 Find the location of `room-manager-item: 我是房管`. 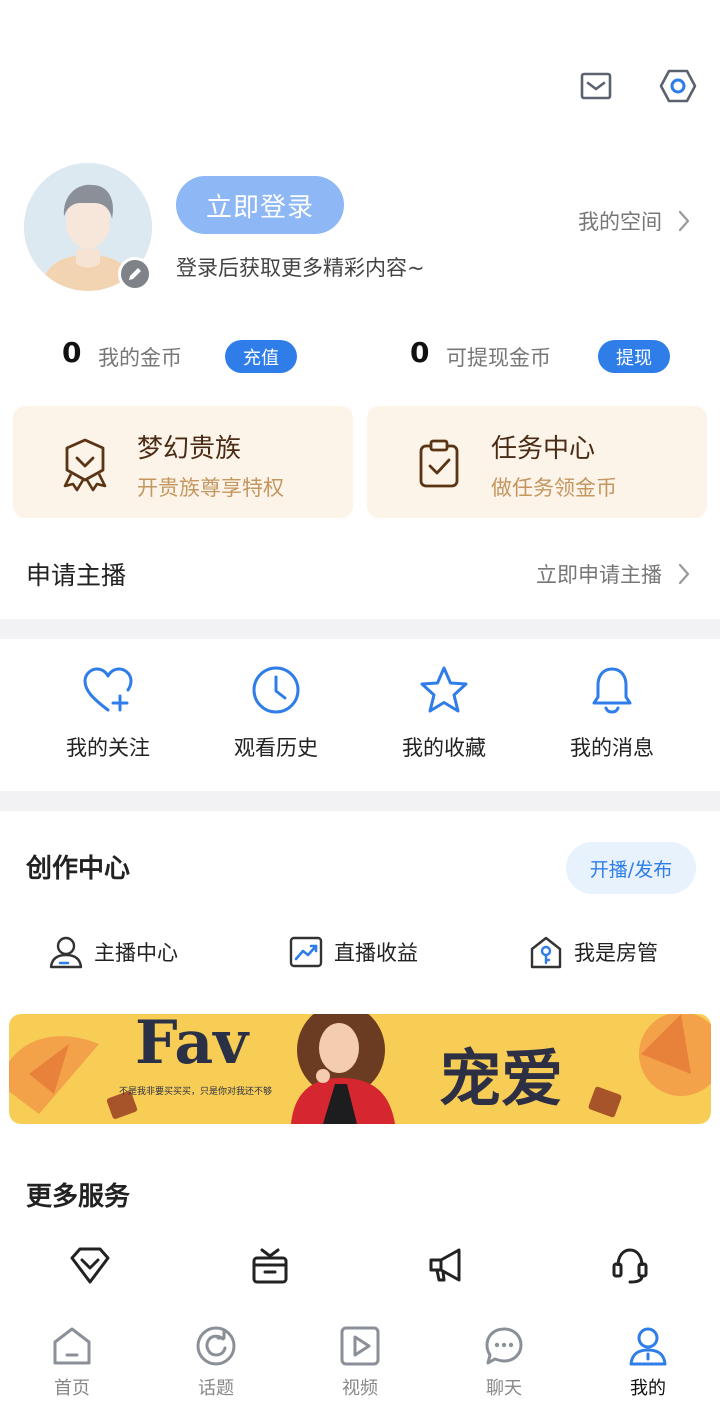

room-manager-item: 我是房管 is located at coordinates (593, 952).